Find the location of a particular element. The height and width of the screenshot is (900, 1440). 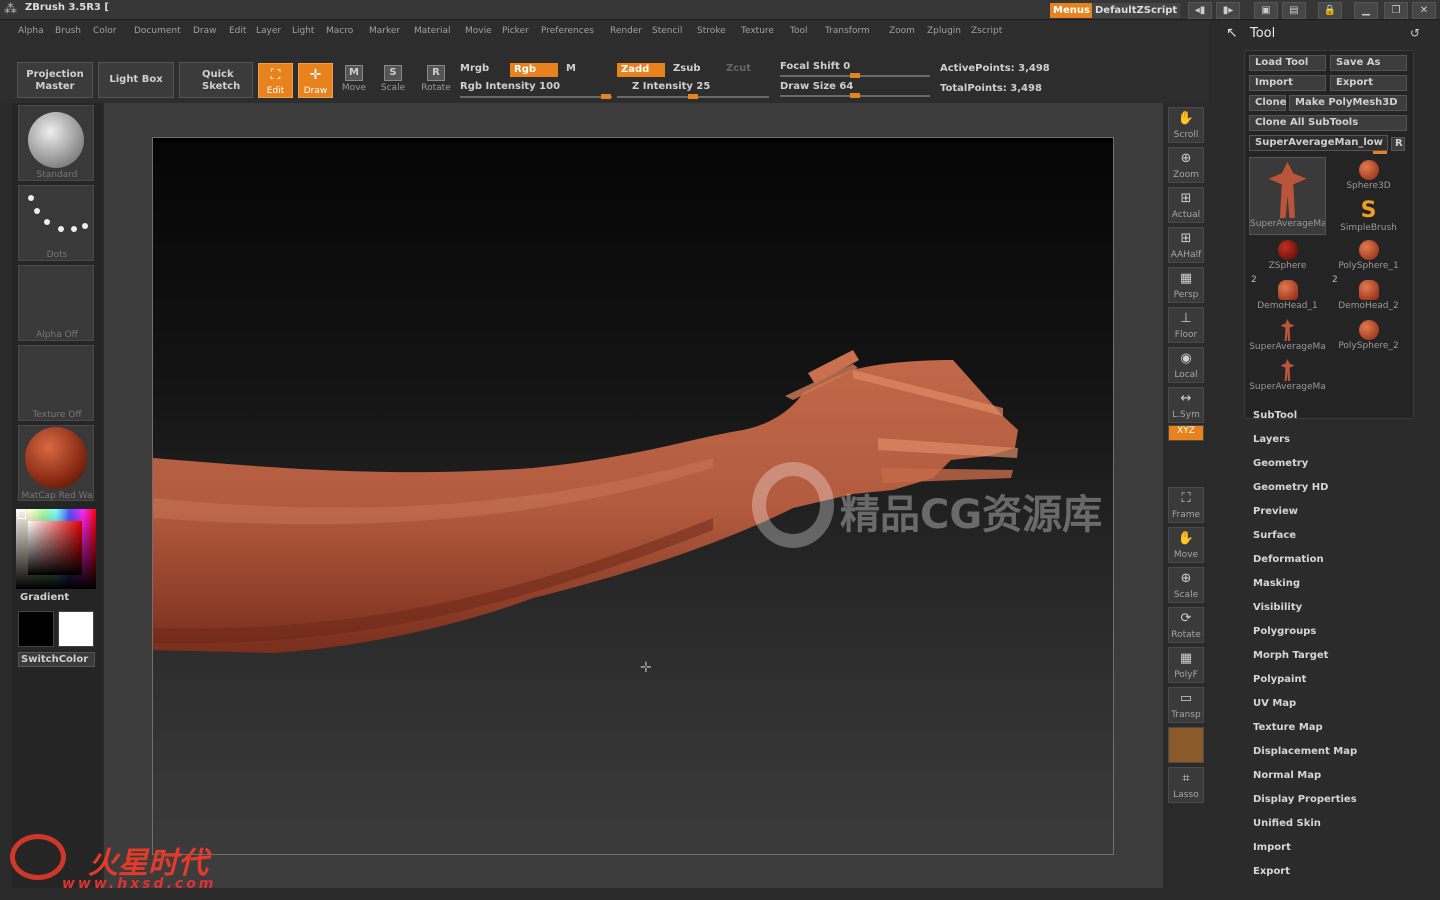

section-uv-map: UV Map is located at coordinates (1274, 703).